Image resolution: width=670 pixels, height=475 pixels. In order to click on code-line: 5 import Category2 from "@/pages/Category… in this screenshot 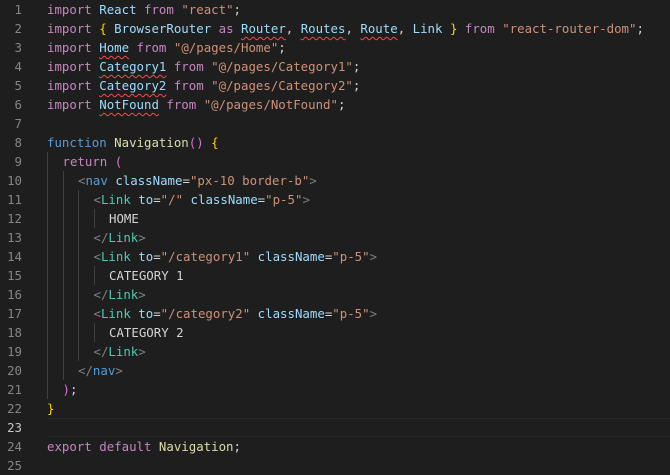, I will do `click(335, 85)`.